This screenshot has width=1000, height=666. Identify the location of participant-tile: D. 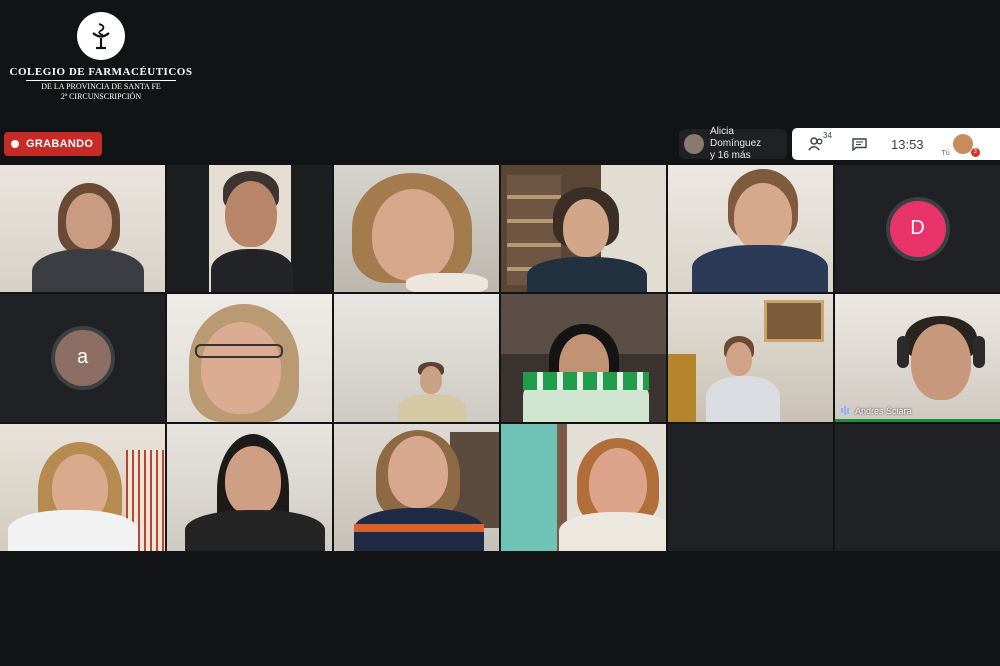
(917, 229).